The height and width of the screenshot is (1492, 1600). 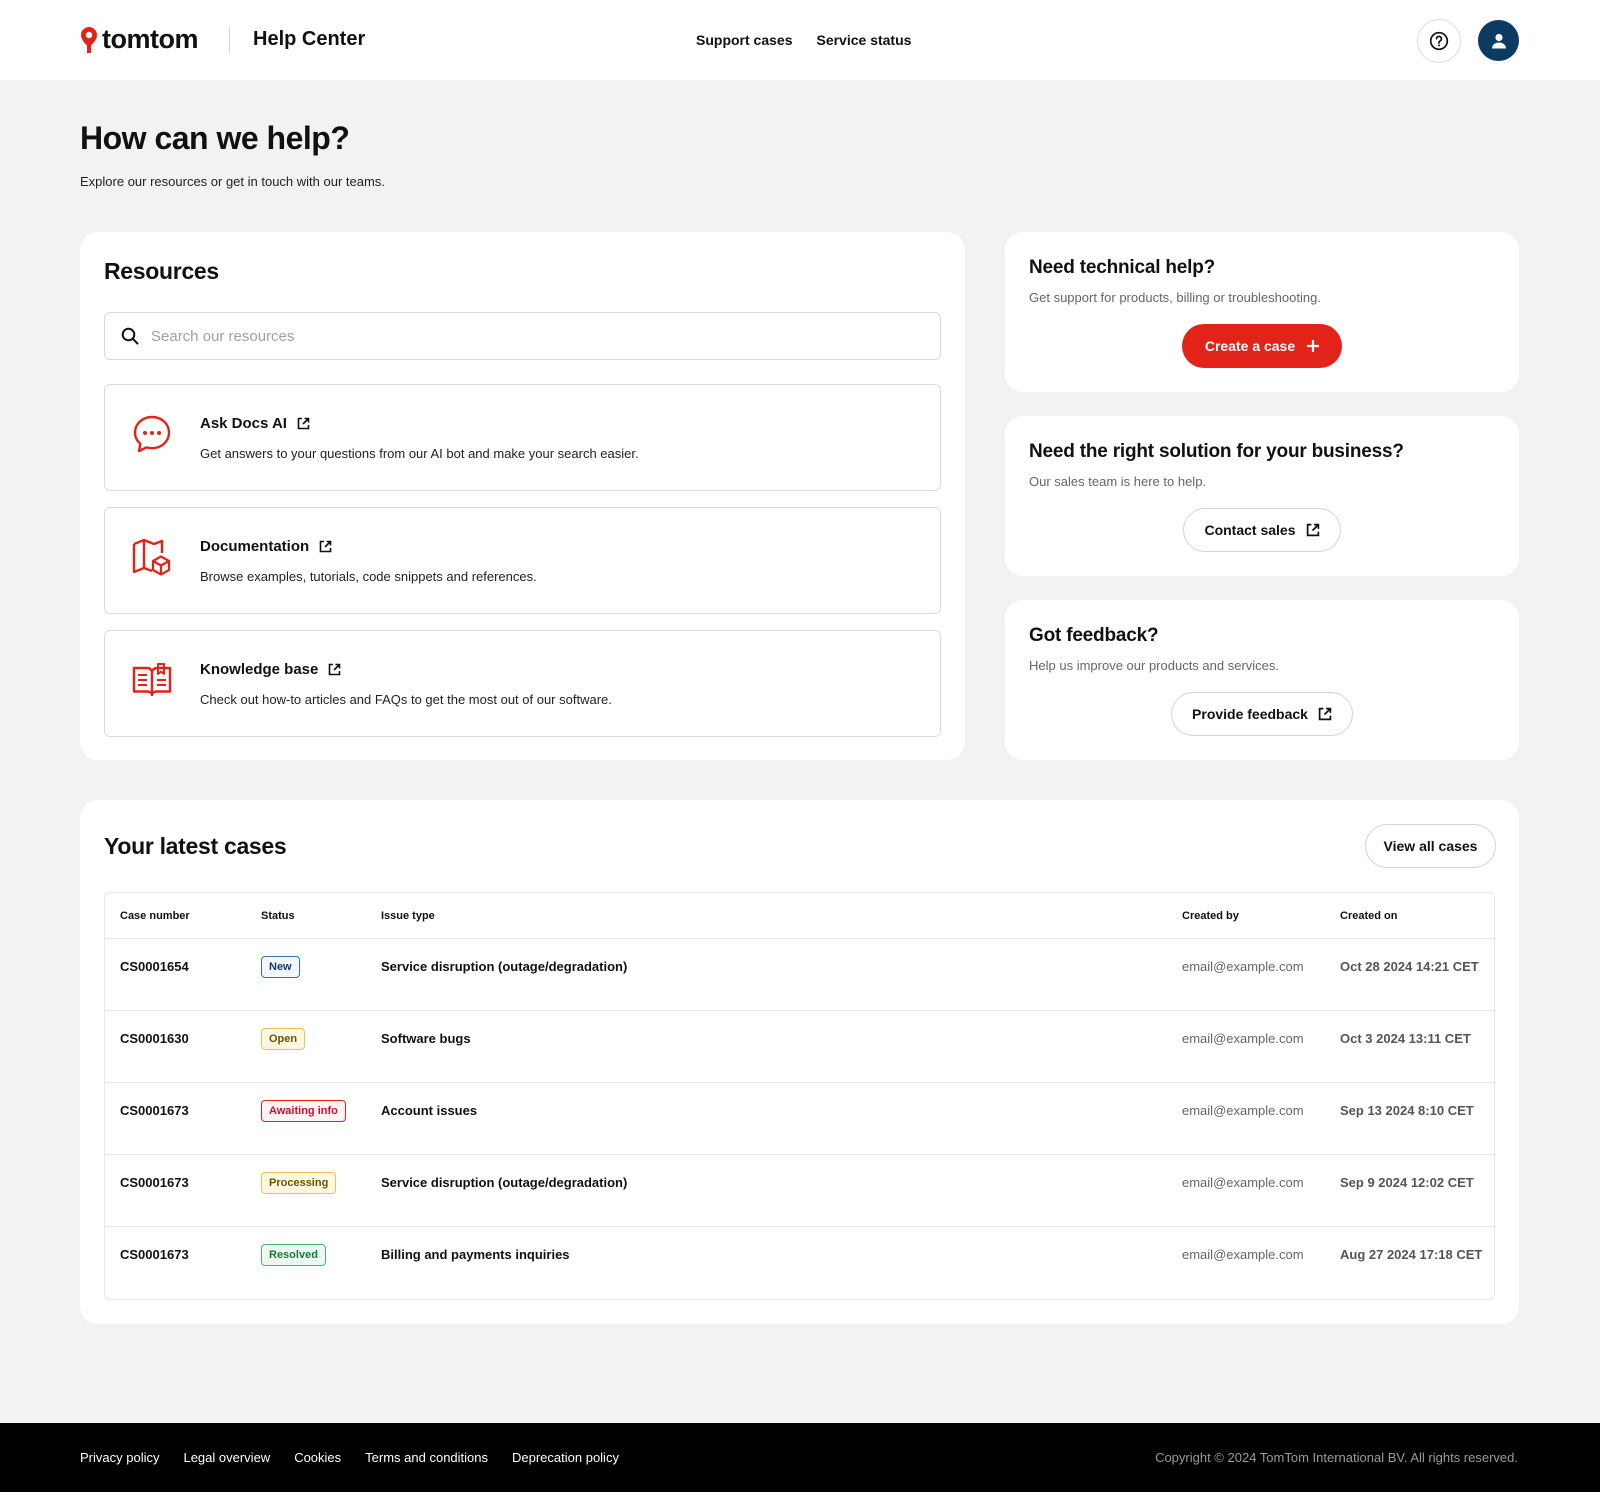 I want to click on question-circle-icon, so click(x=1439, y=41).